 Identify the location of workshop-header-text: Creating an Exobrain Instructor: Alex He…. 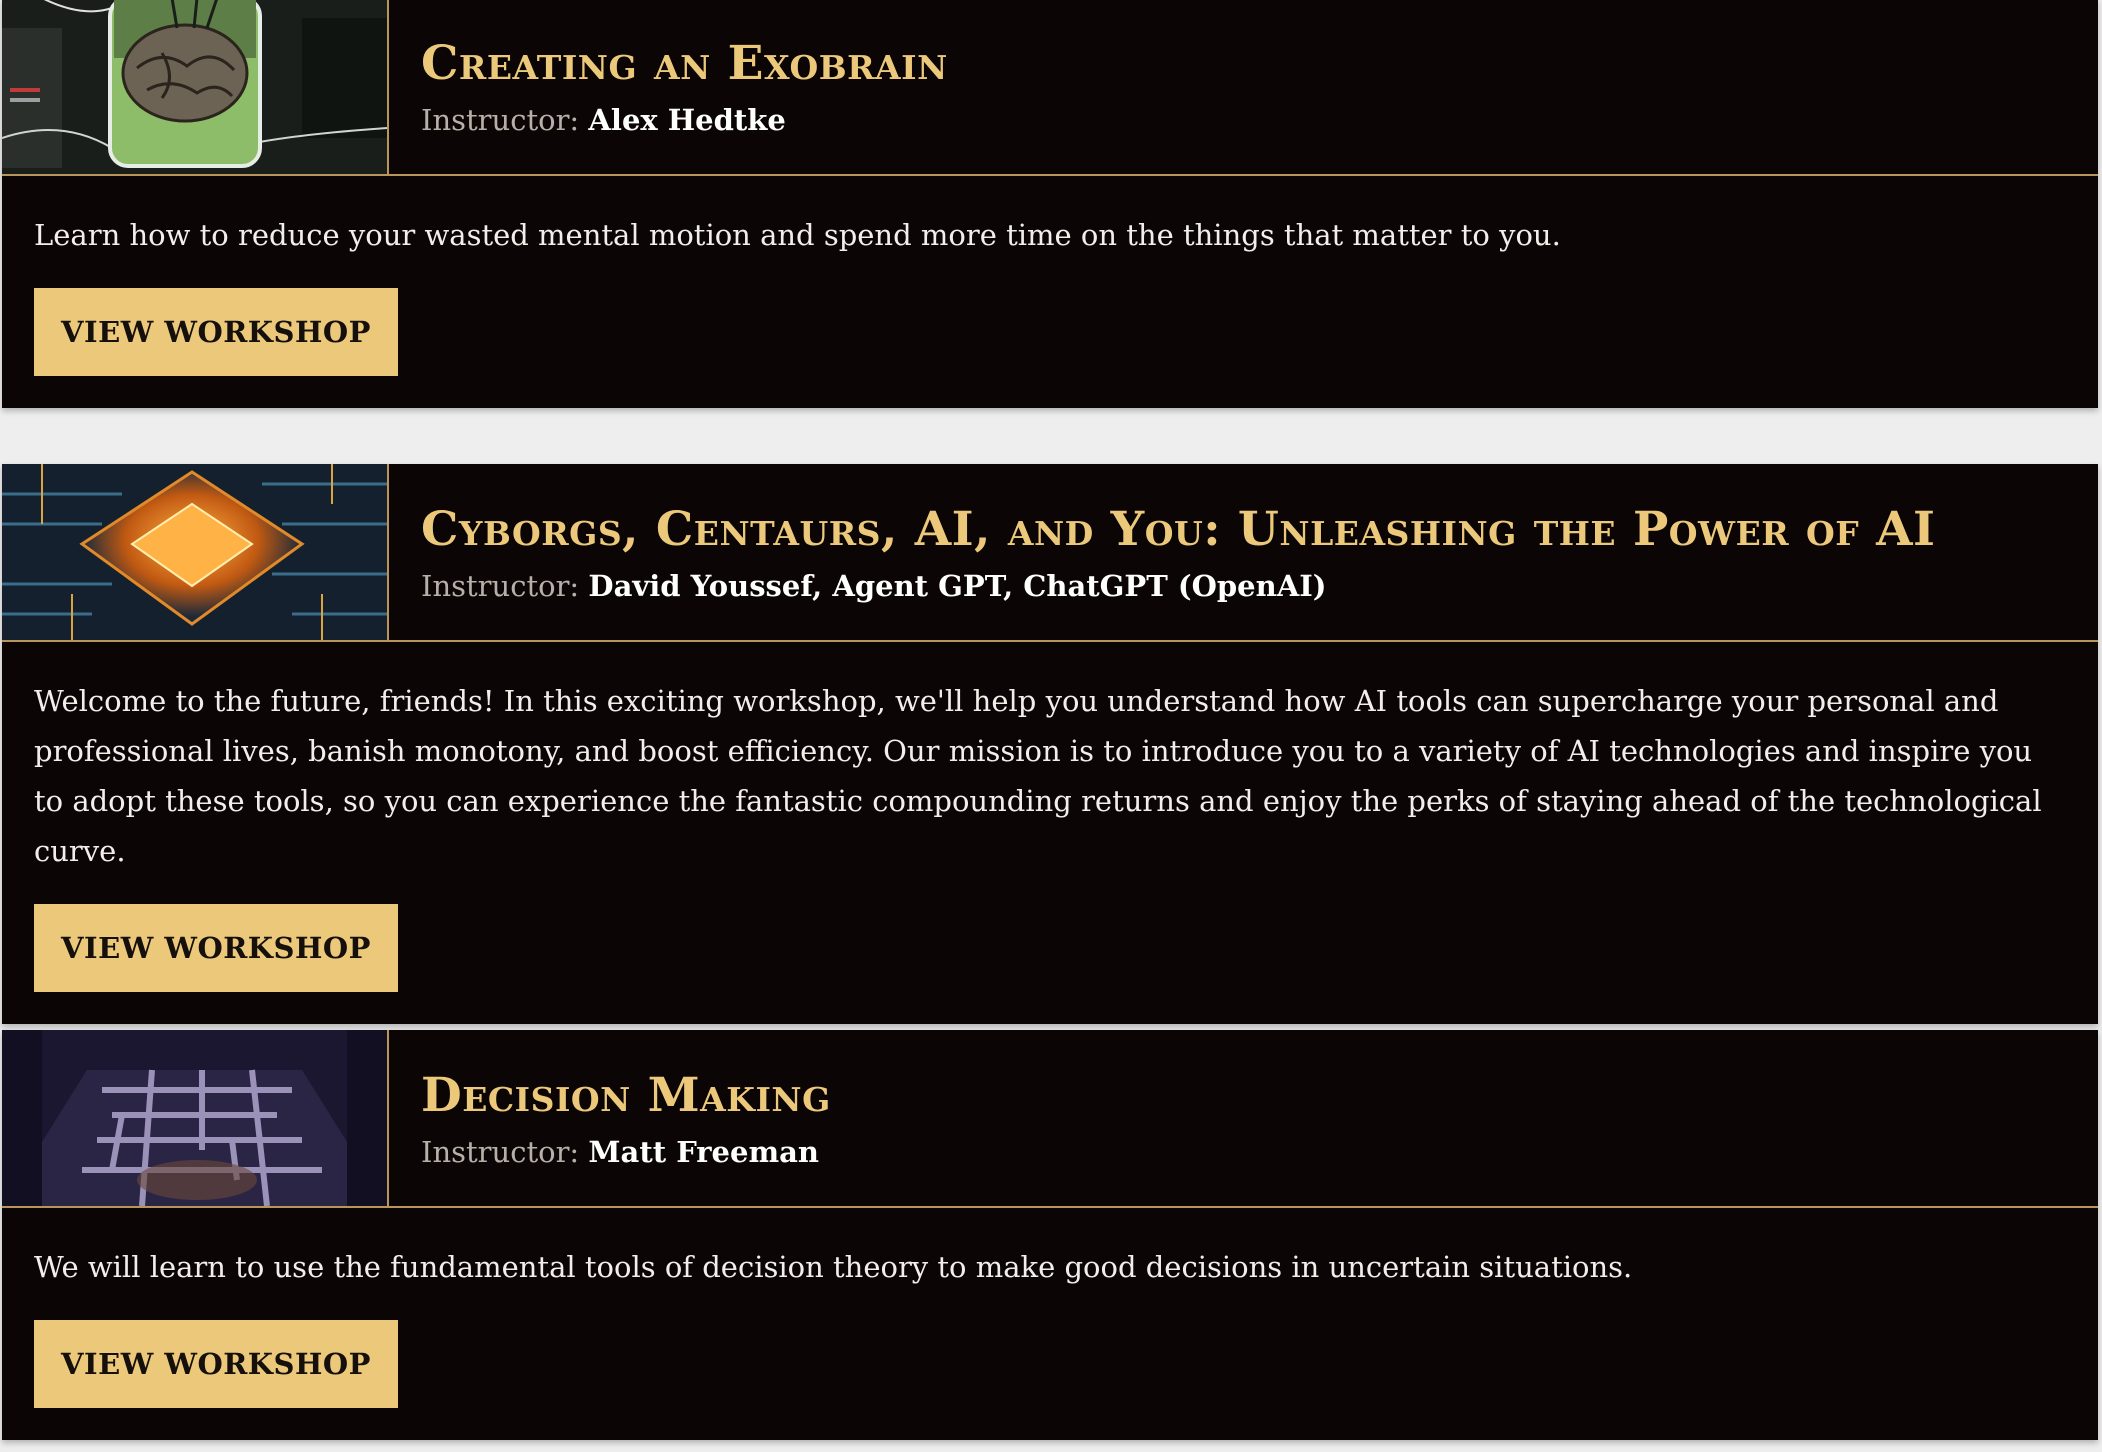
(668, 87).